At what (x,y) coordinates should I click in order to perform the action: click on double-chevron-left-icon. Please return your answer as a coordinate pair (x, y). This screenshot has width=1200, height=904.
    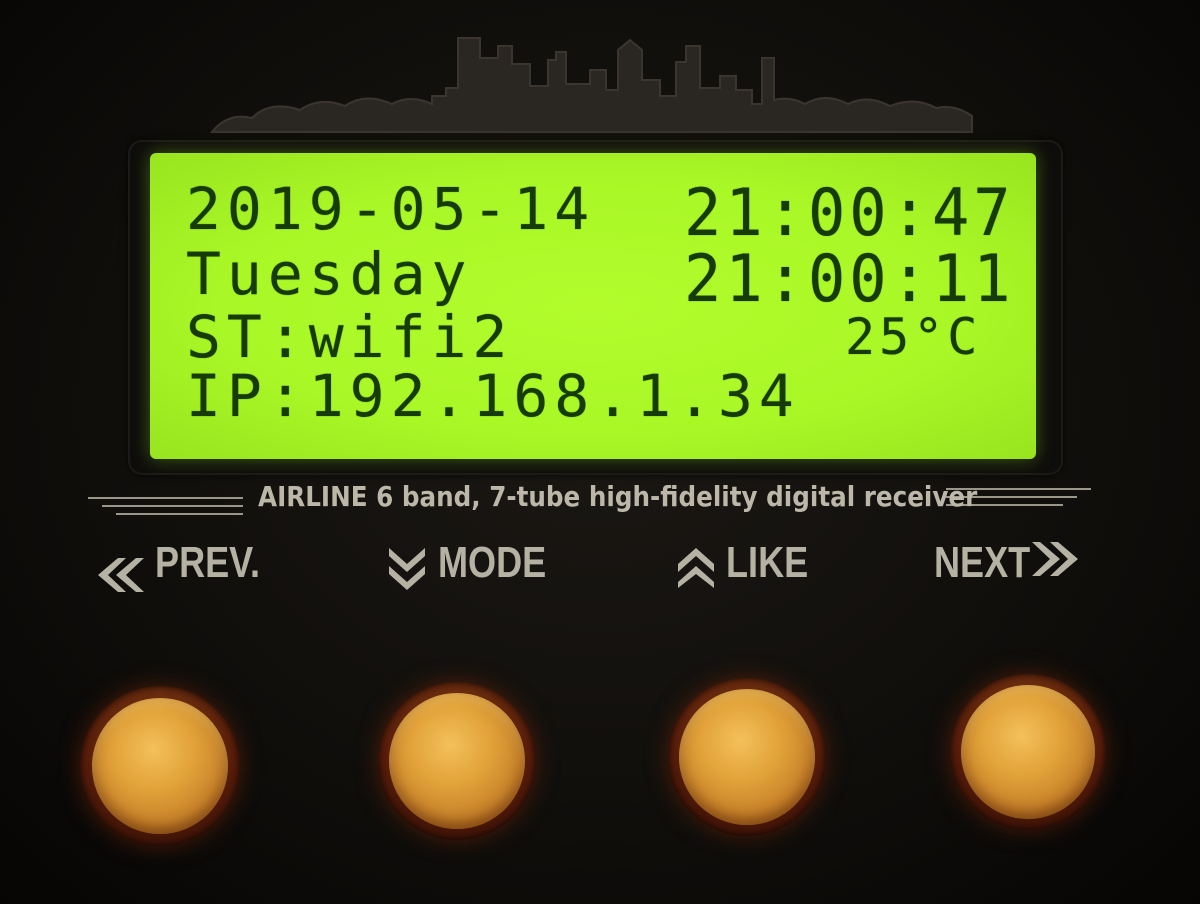
    Looking at the image, I should click on (121, 575).